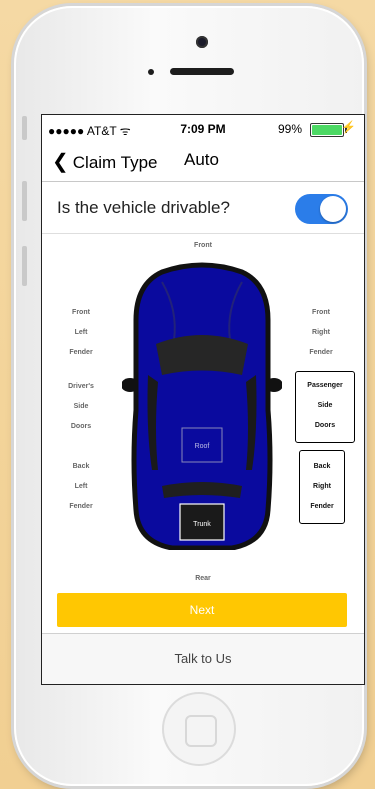 The width and height of the screenshot is (375, 789). I want to click on zone-front: Front, so click(203, 246).